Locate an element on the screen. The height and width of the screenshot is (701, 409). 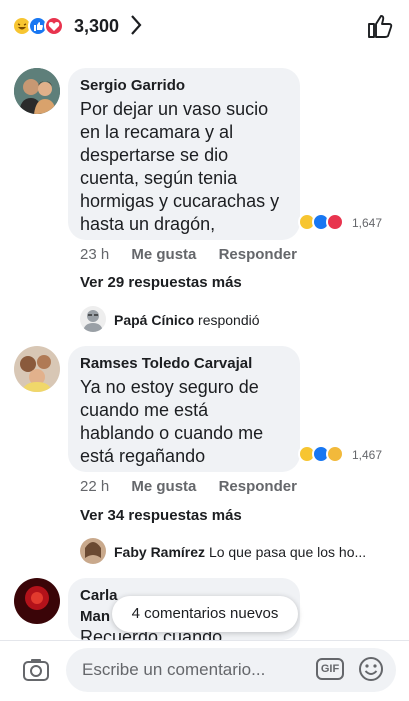
reaction-summary-bar: 3,300 is located at coordinates (204, 28).